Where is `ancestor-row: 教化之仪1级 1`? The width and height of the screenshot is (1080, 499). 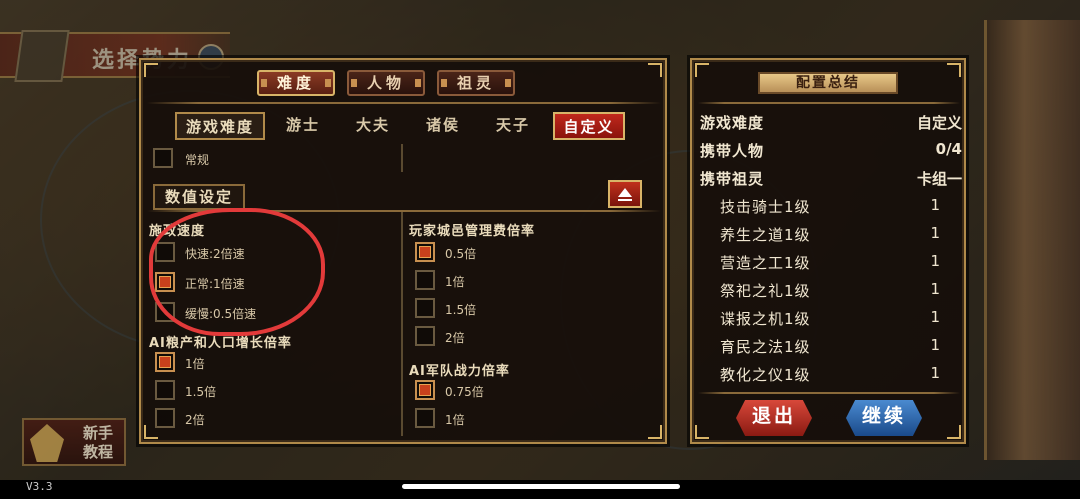
ancestor-row: 教化之仪1级 1 is located at coordinates (831, 375).